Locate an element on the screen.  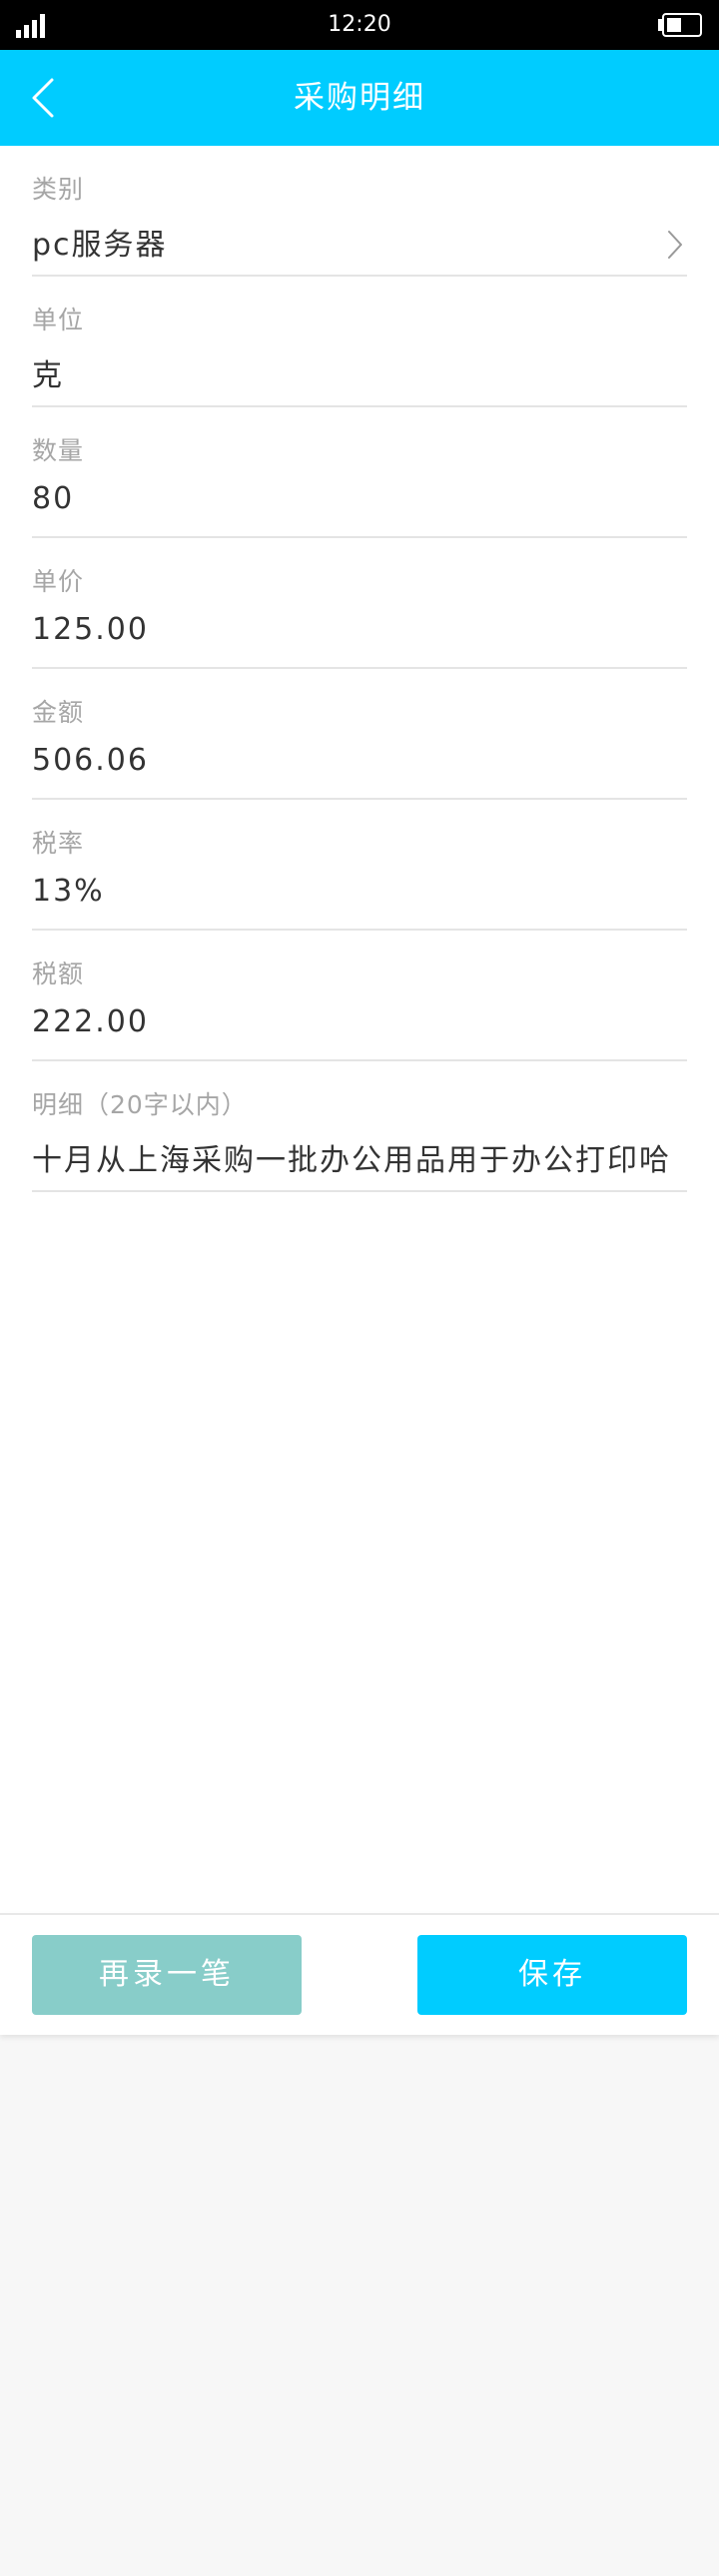
page-title: 采购明细 is located at coordinates (359, 98).